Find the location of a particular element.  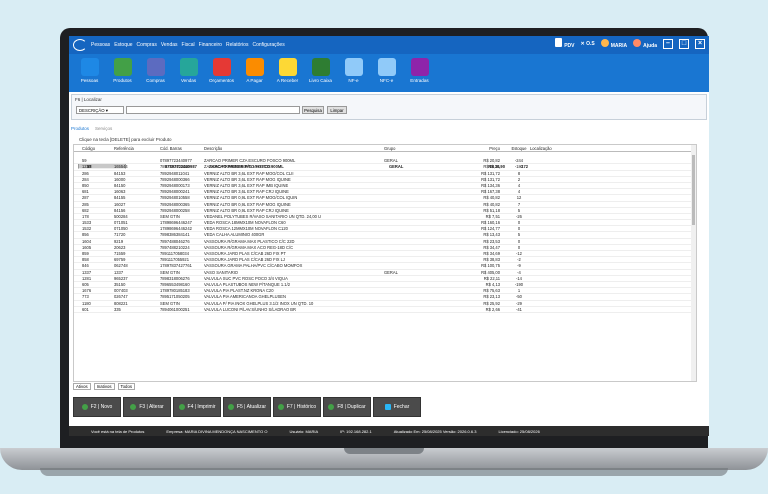

column-header: Descrição is located at coordinates (289, 148).